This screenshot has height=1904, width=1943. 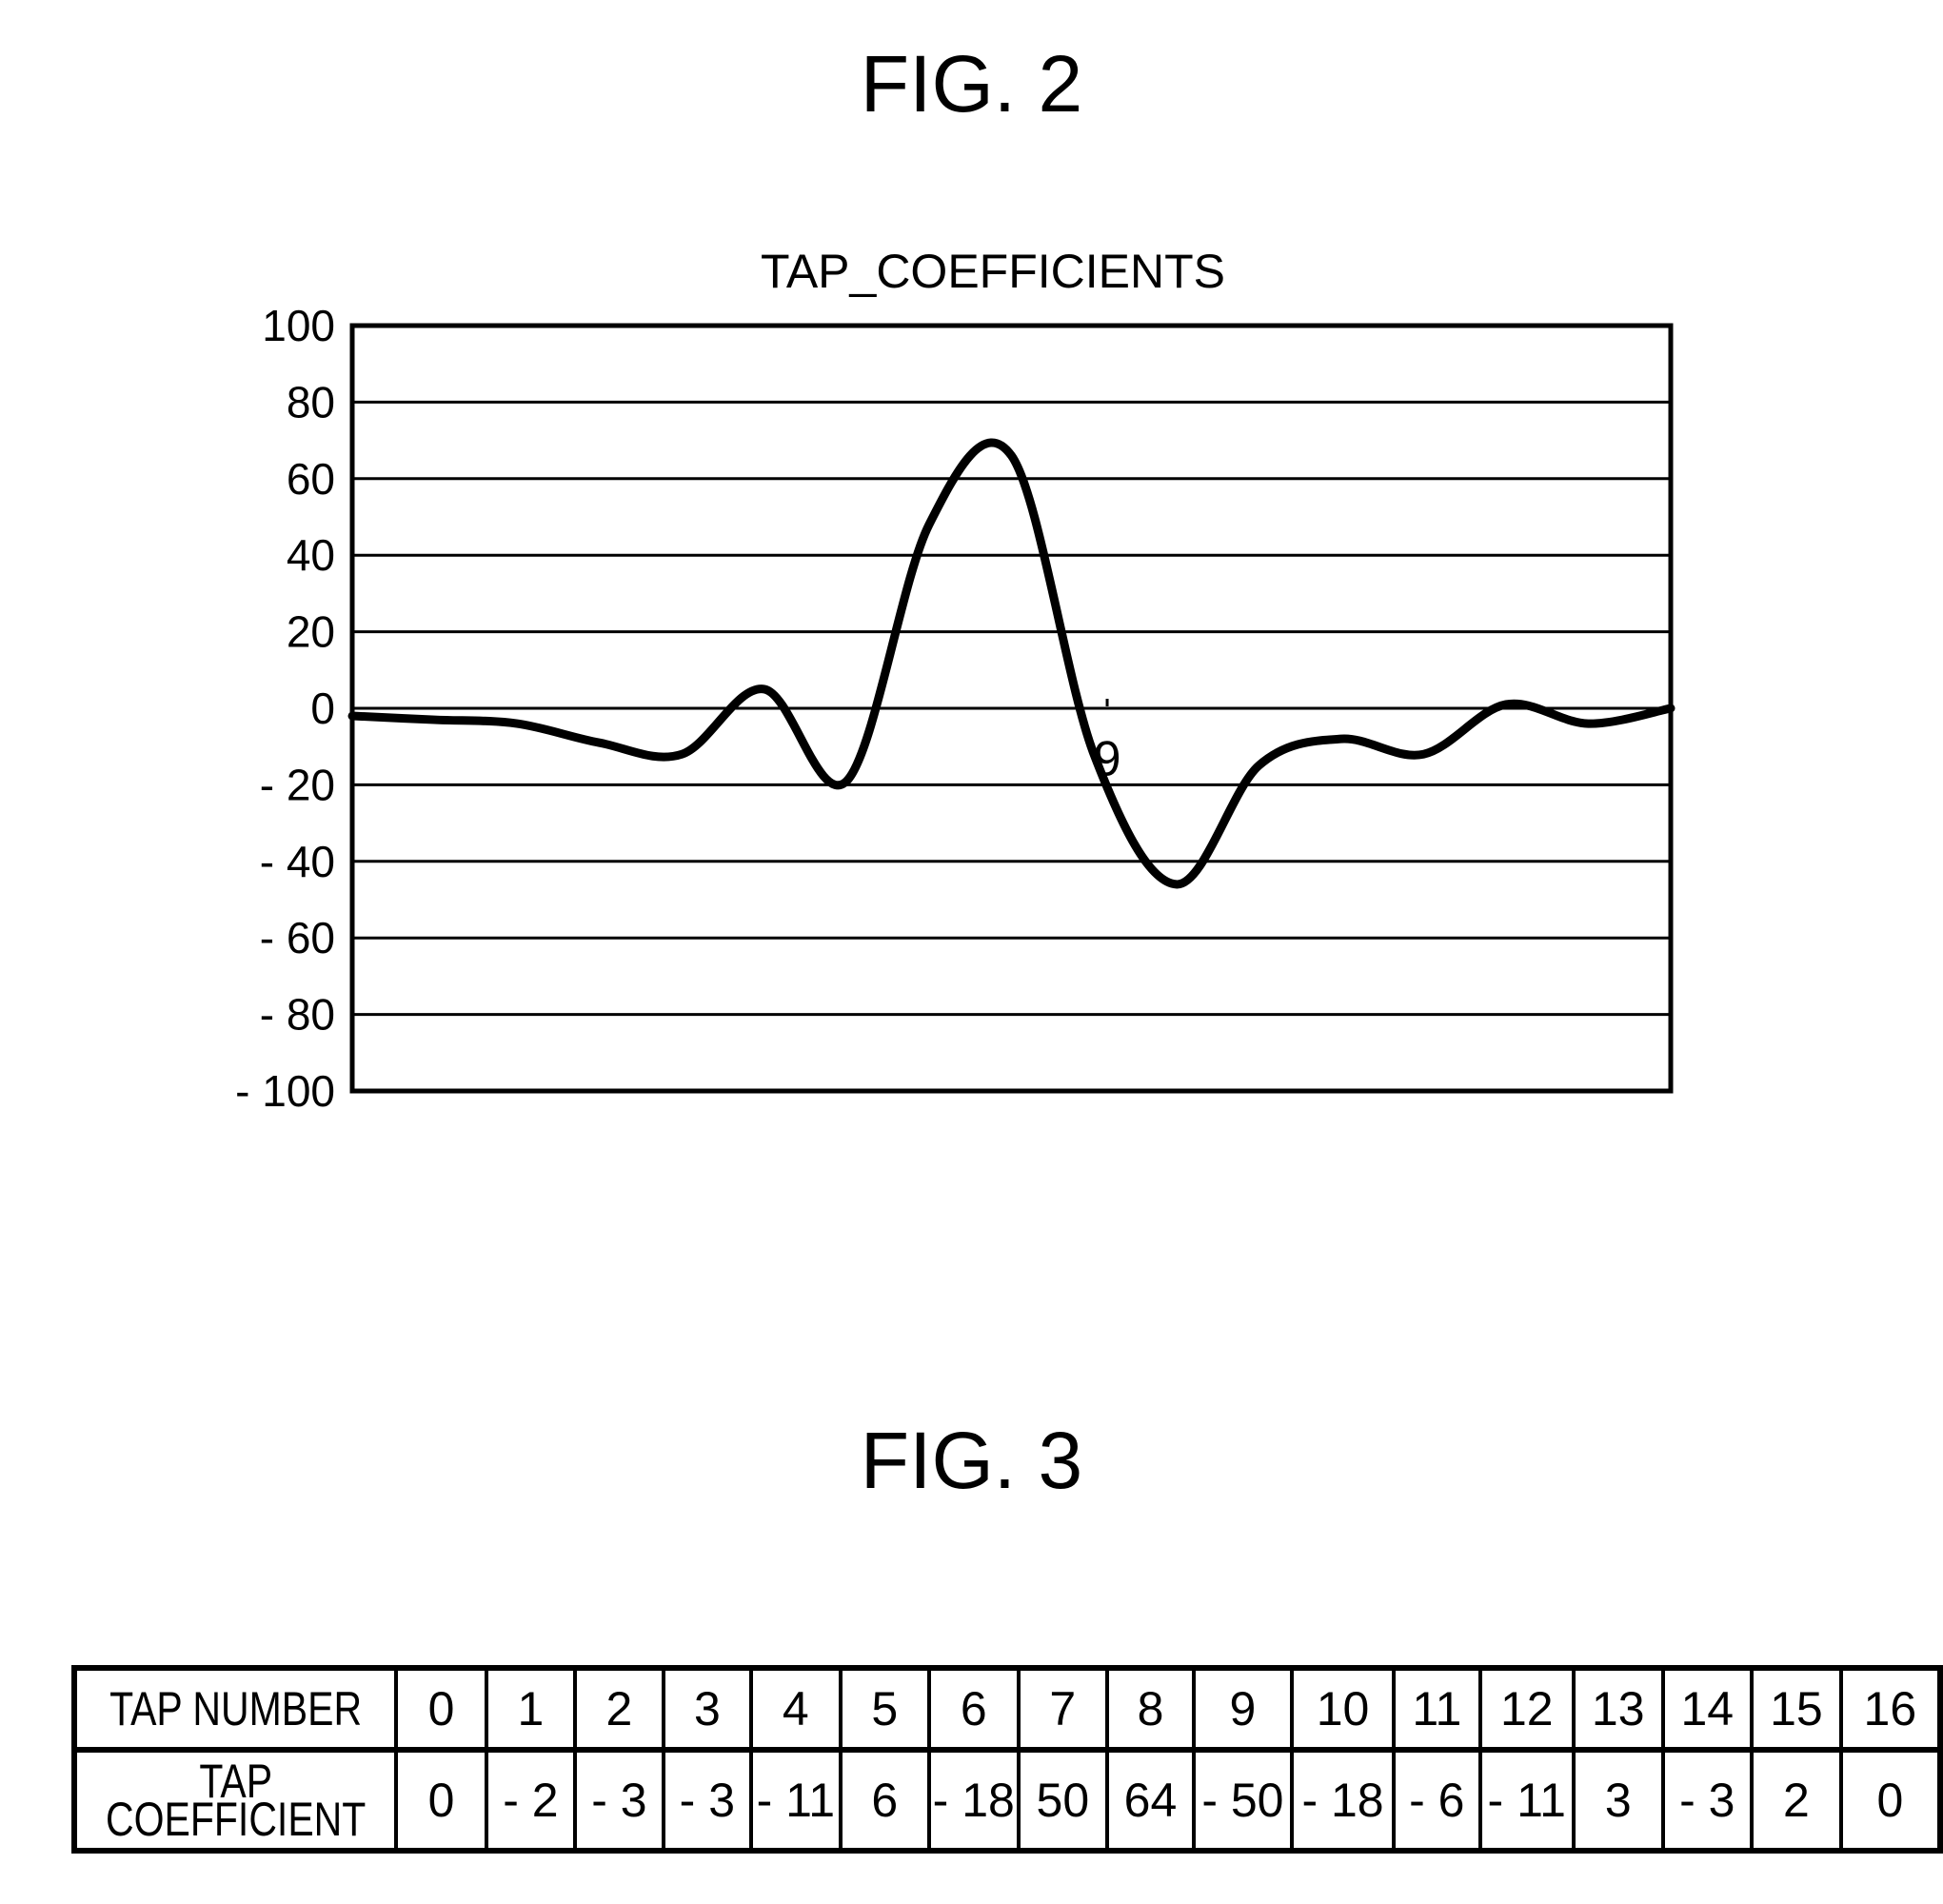 What do you see at coordinates (298, 325) in the screenshot?
I see `y-tick-label: 100` at bounding box center [298, 325].